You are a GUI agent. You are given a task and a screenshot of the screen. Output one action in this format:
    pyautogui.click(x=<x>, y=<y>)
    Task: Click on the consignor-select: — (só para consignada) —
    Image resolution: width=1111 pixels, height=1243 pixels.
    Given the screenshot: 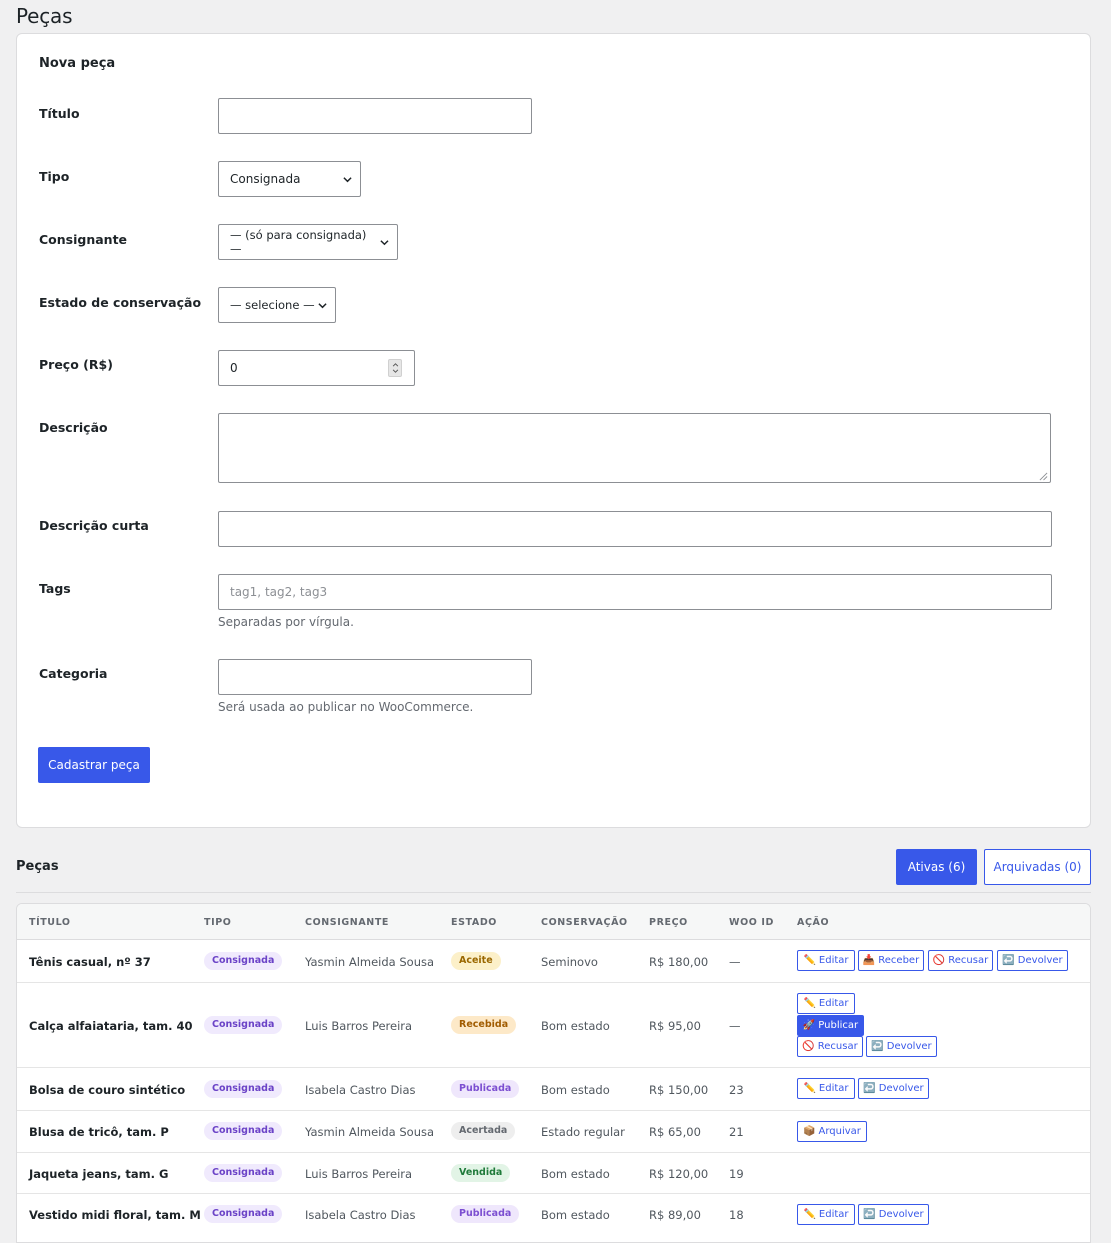 What is the action you would take?
    pyautogui.click(x=308, y=242)
    